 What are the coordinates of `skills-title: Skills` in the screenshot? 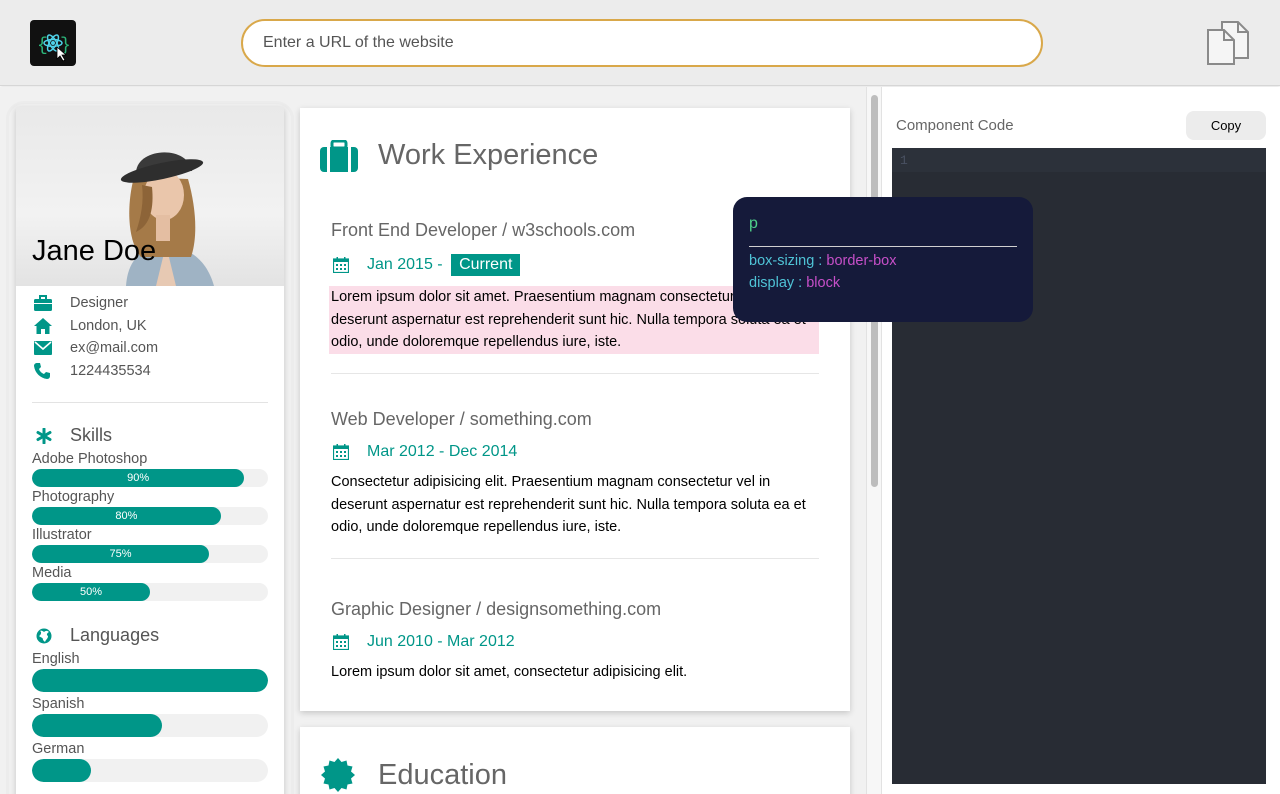 It's located at (91, 435).